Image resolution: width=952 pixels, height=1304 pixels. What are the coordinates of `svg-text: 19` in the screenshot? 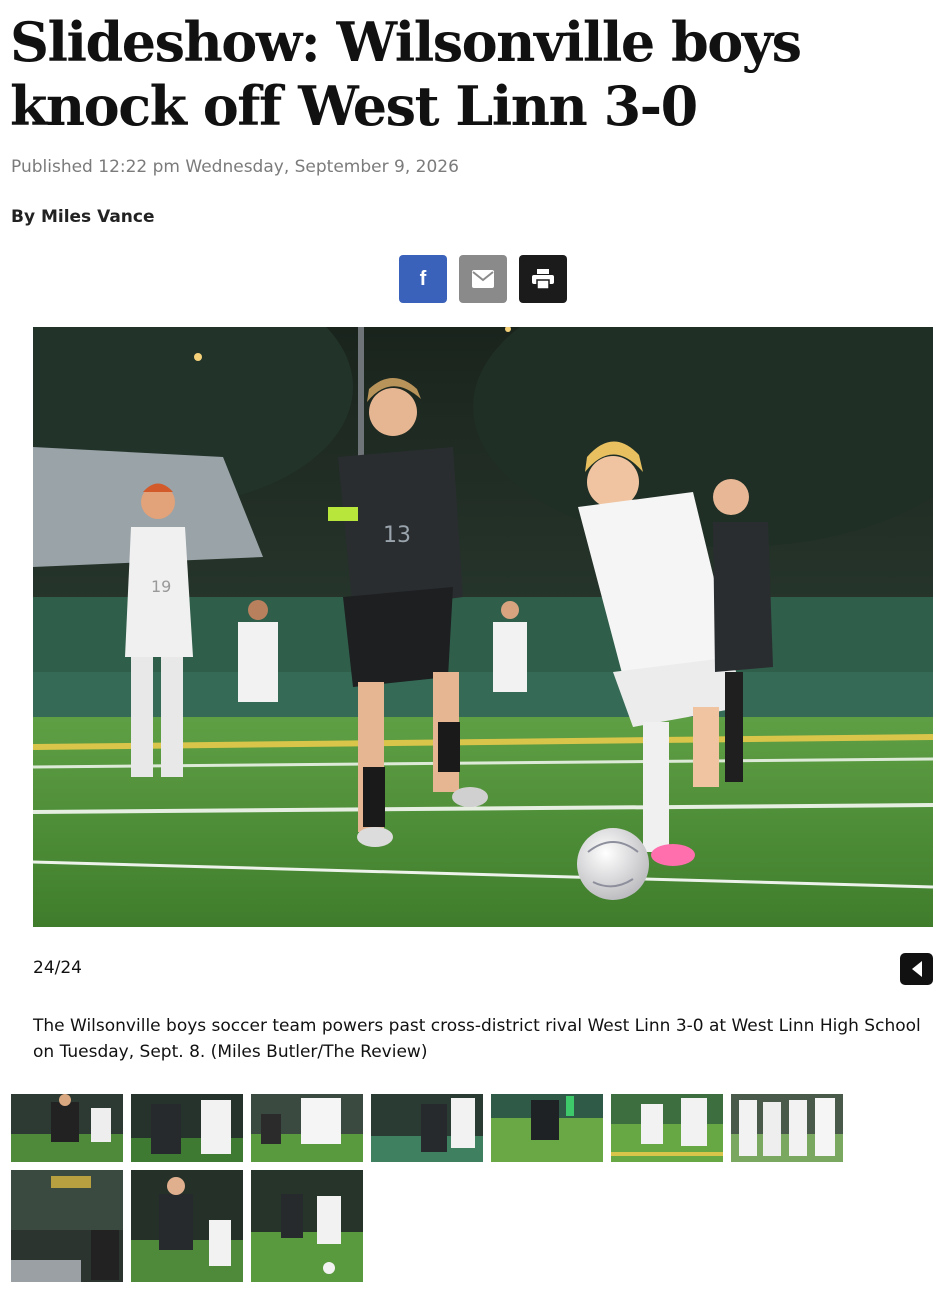 It's located at (161, 586).